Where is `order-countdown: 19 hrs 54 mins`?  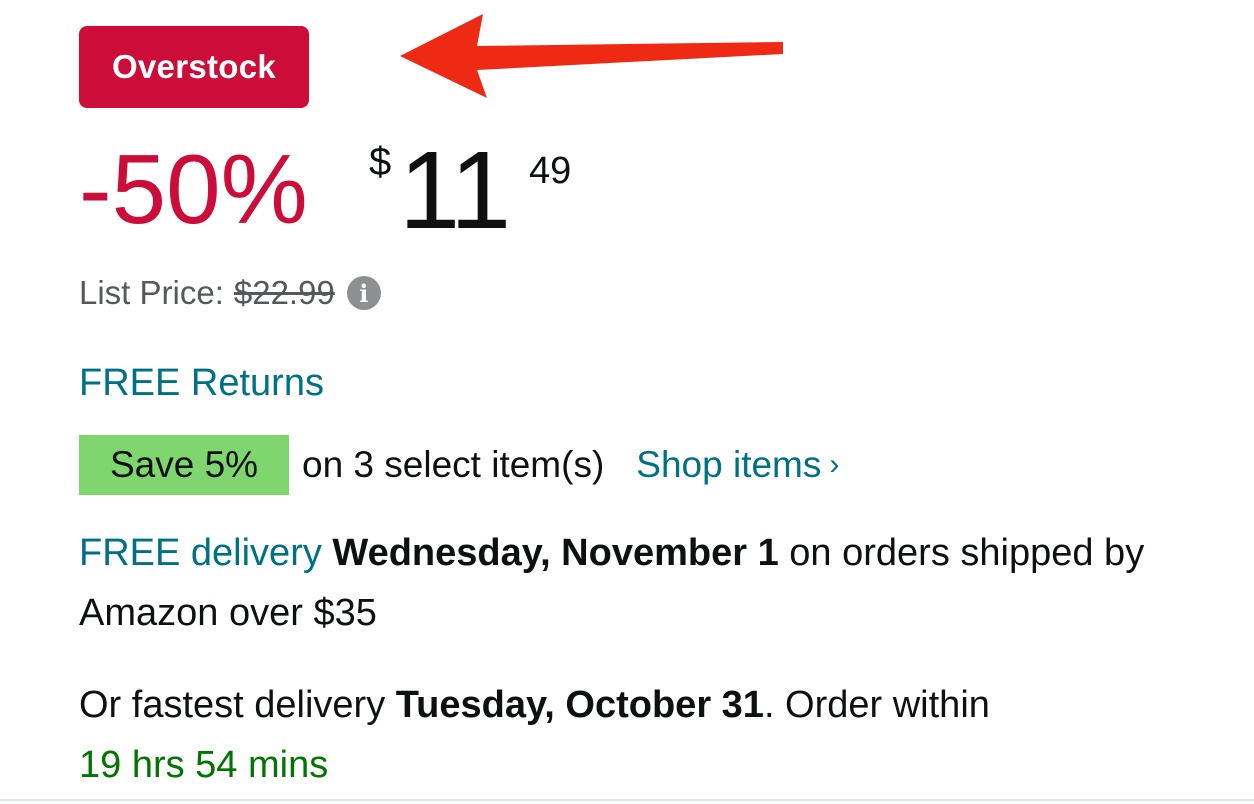 order-countdown: 19 hrs 54 mins is located at coordinates (204, 765).